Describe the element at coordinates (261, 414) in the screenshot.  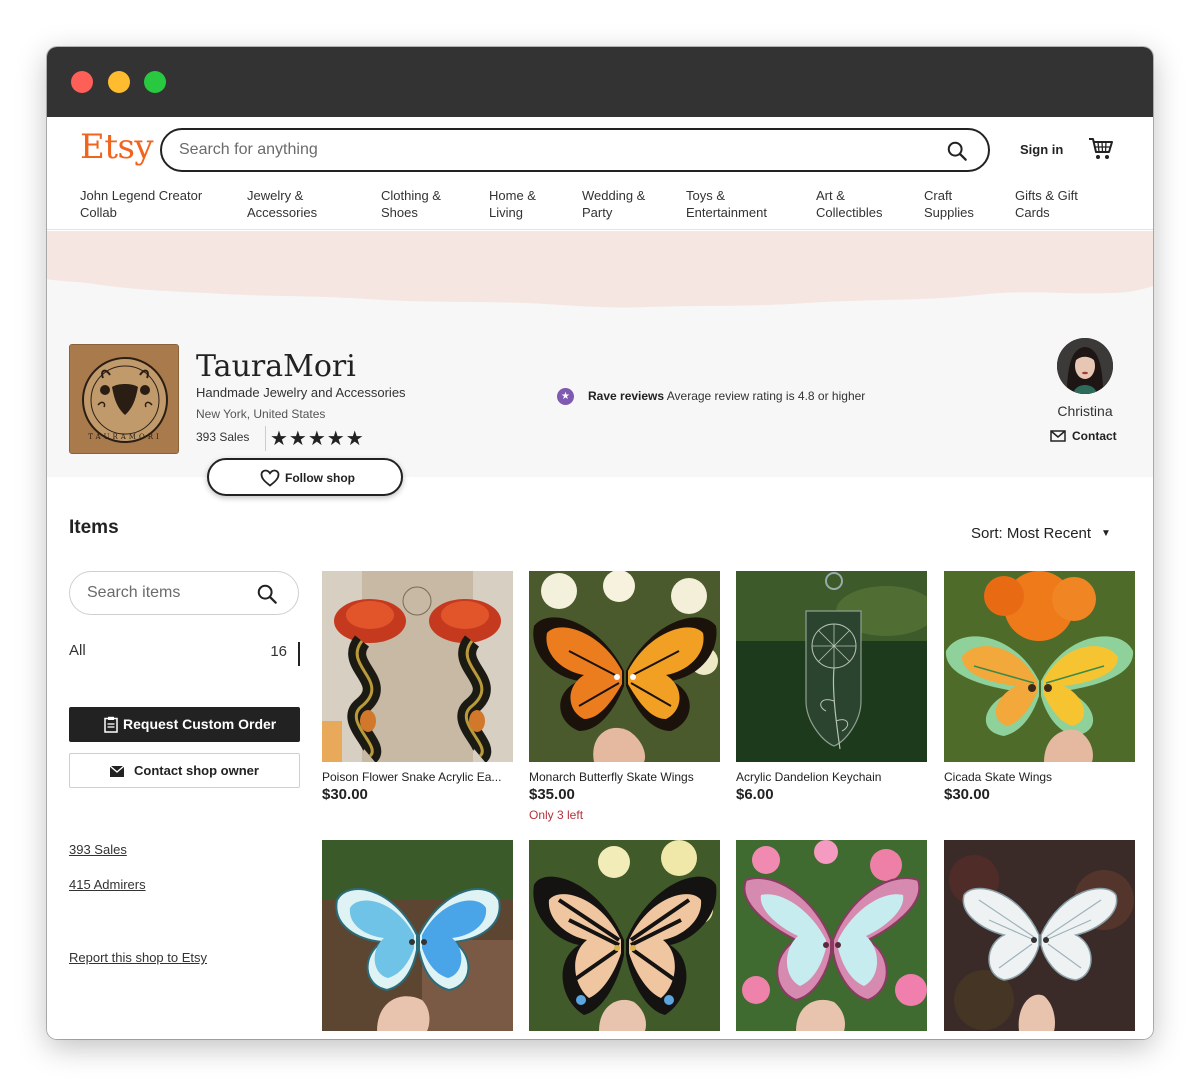
I see `shop-location: New York, United States` at that location.